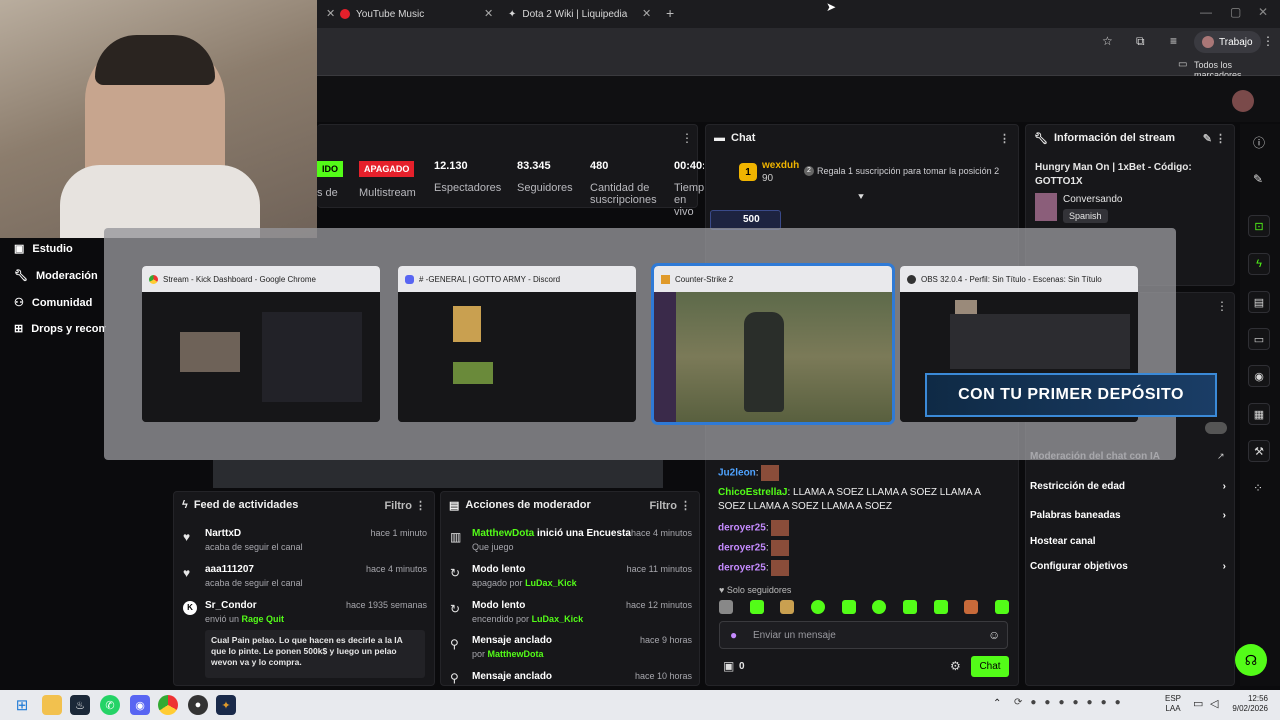 The image size is (1280, 720). What do you see at coordinates (1140, 41) in the screenshot?
I see `extensions-icon: ⧉` at bounding box center [1140, 41].